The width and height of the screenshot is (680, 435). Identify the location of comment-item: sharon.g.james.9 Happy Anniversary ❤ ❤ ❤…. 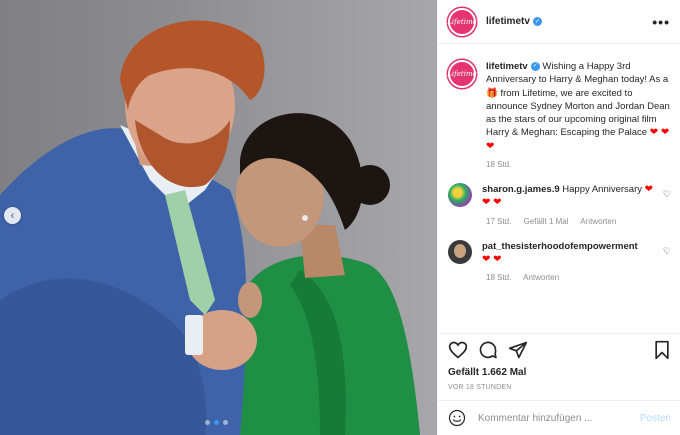
(559, 196).